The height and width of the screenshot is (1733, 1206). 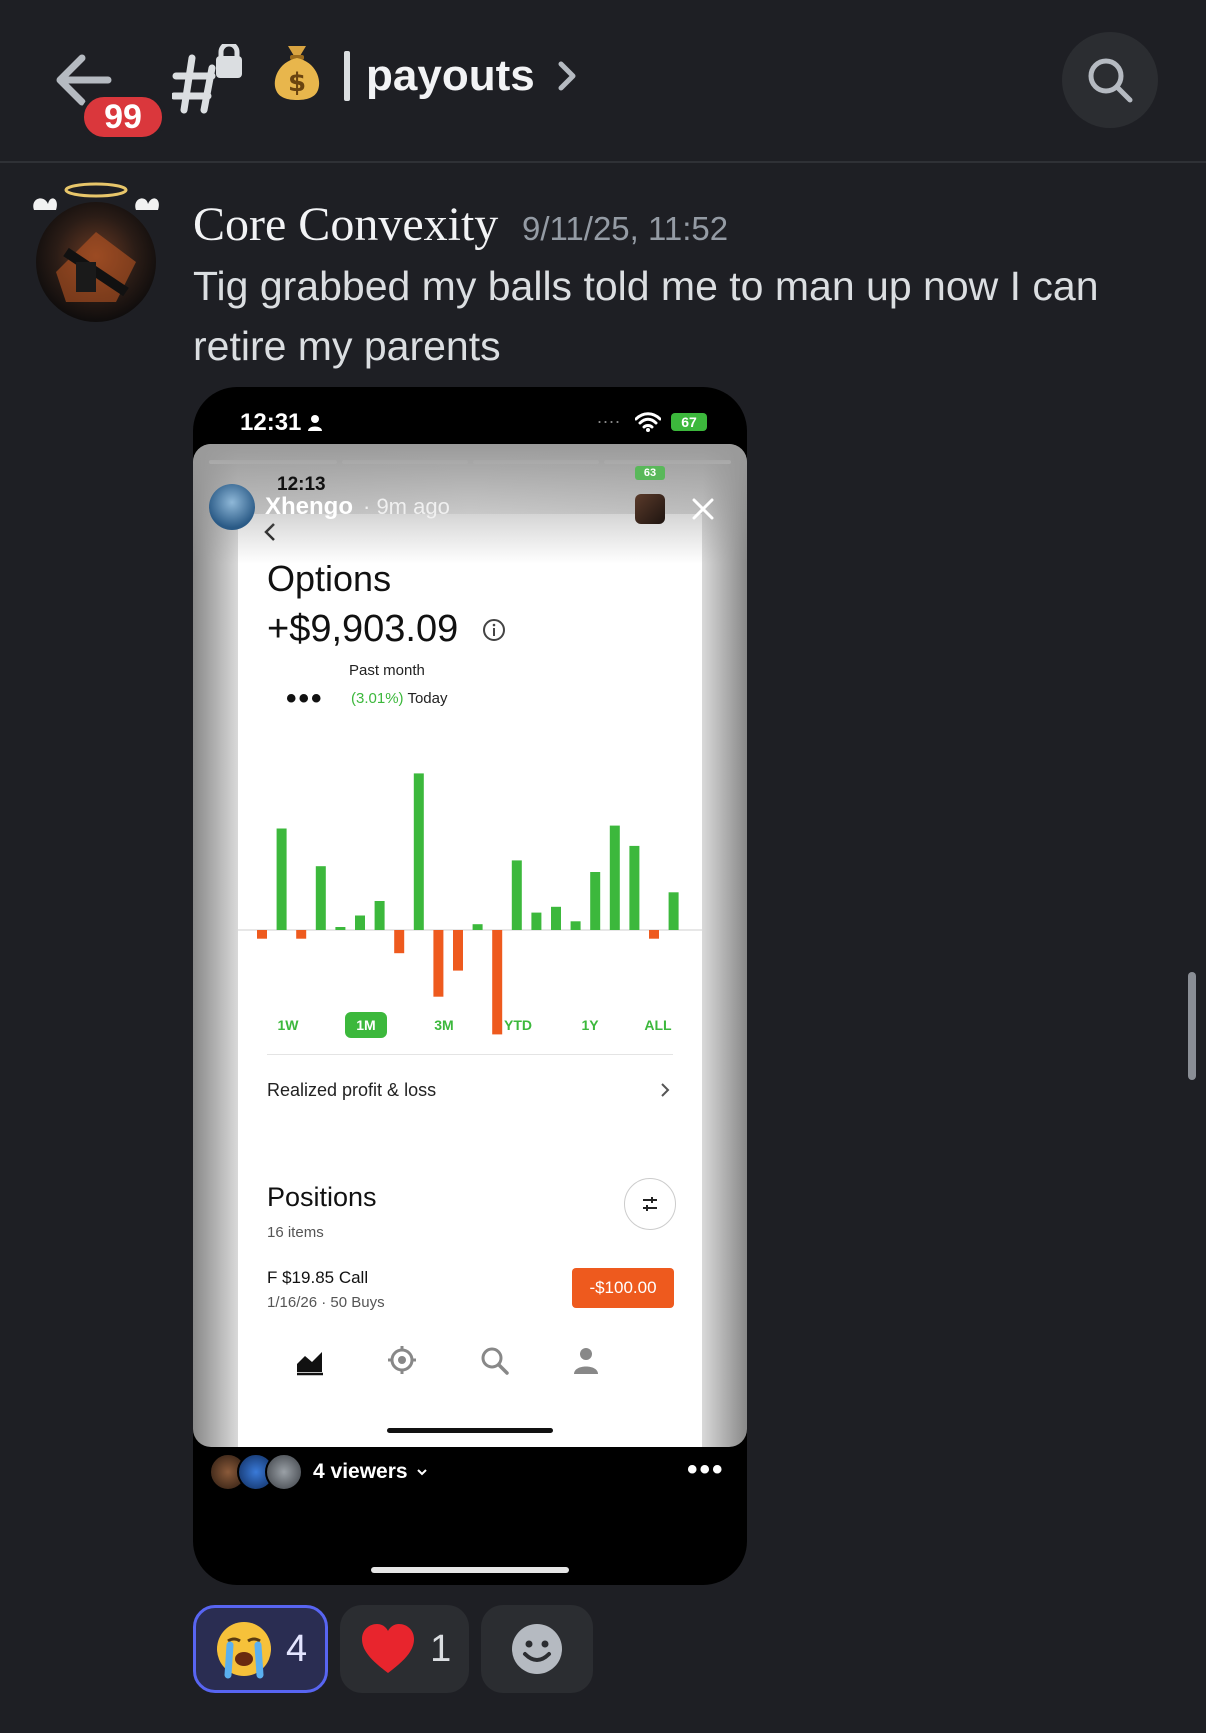 What do you see at coordinates (345, 224) in the screenshot?
I see `author-name: Core Convexity` at bounding box center [345, 224].